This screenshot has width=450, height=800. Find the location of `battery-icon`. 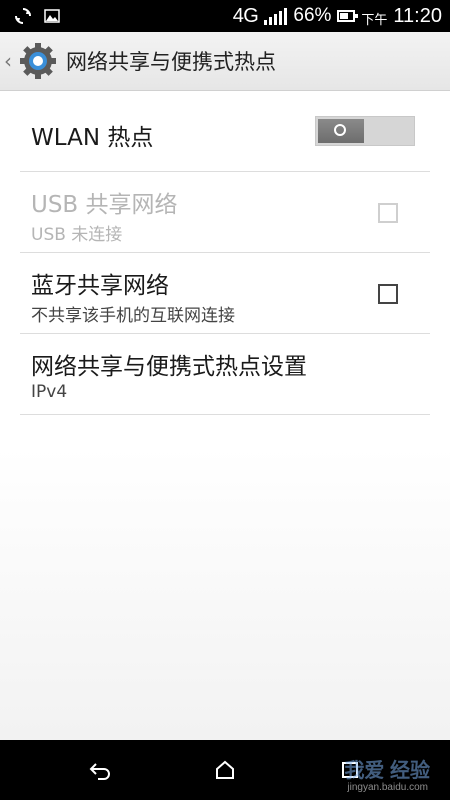

battery-icon is located at coordinates (348, 16).